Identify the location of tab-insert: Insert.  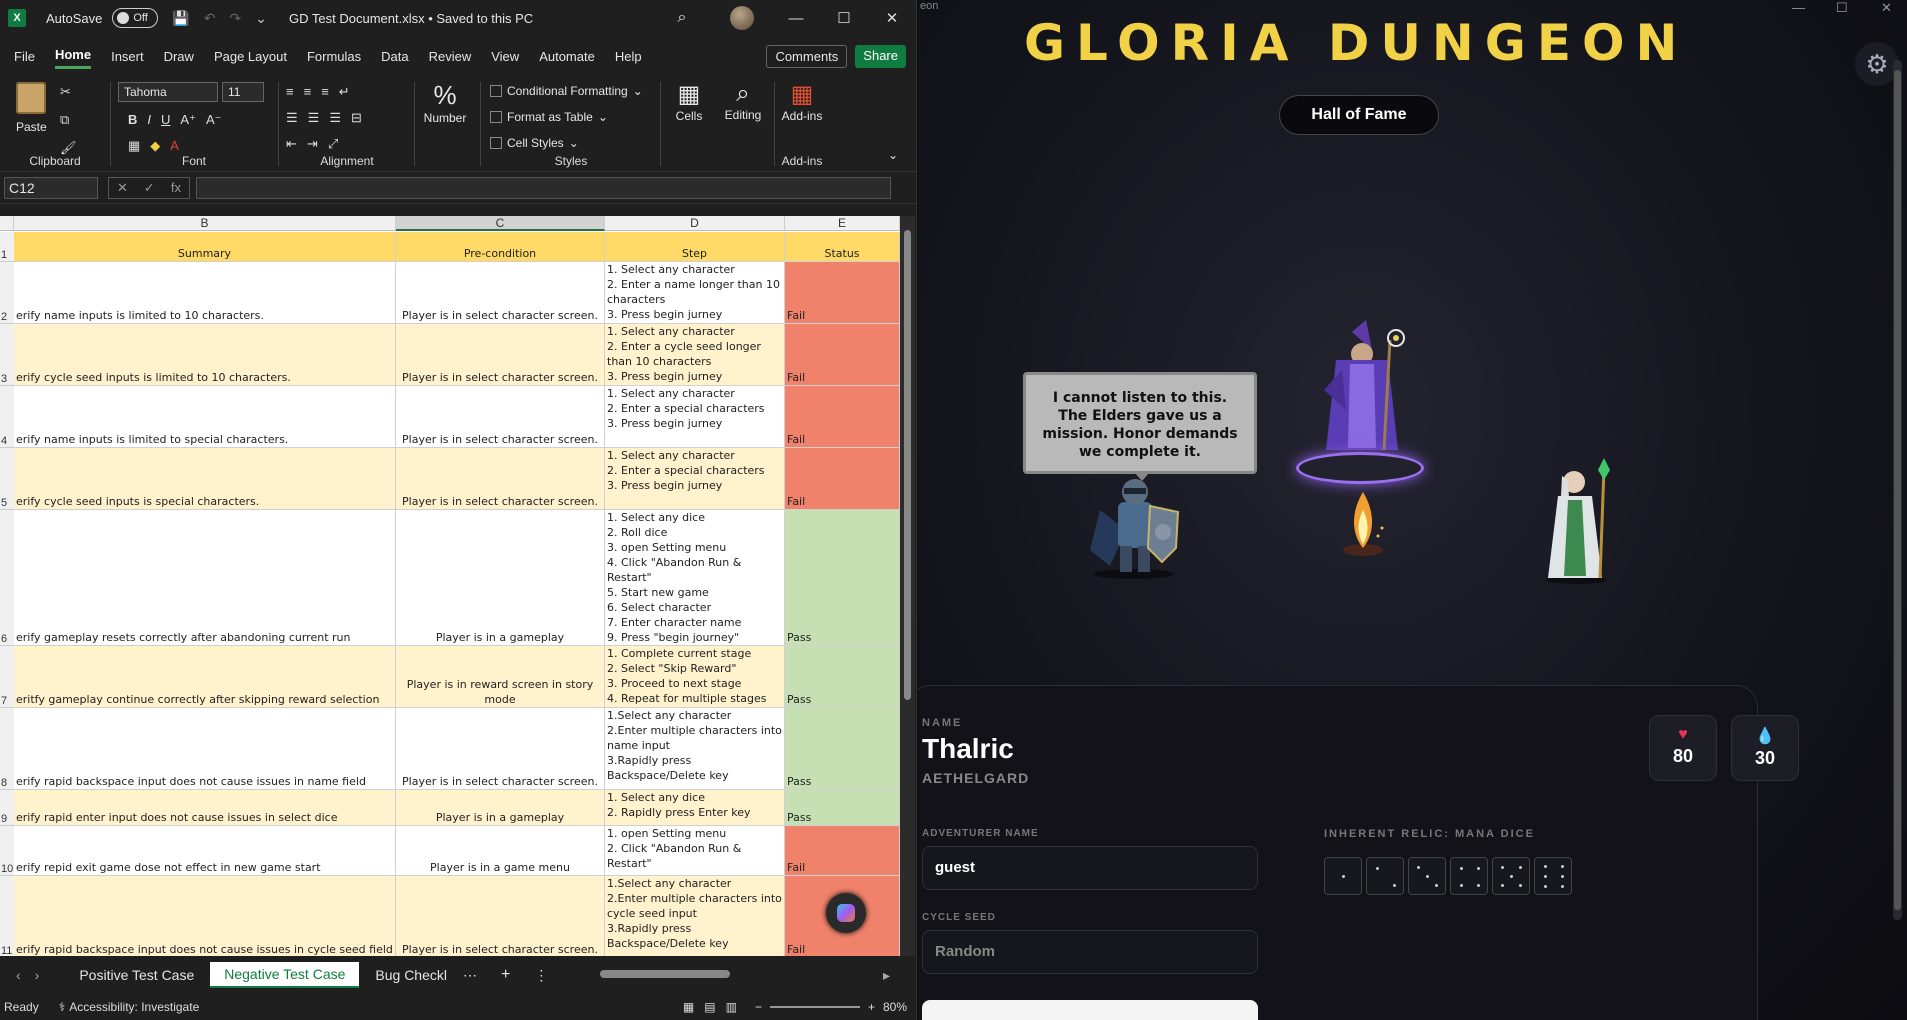
(127, 56).